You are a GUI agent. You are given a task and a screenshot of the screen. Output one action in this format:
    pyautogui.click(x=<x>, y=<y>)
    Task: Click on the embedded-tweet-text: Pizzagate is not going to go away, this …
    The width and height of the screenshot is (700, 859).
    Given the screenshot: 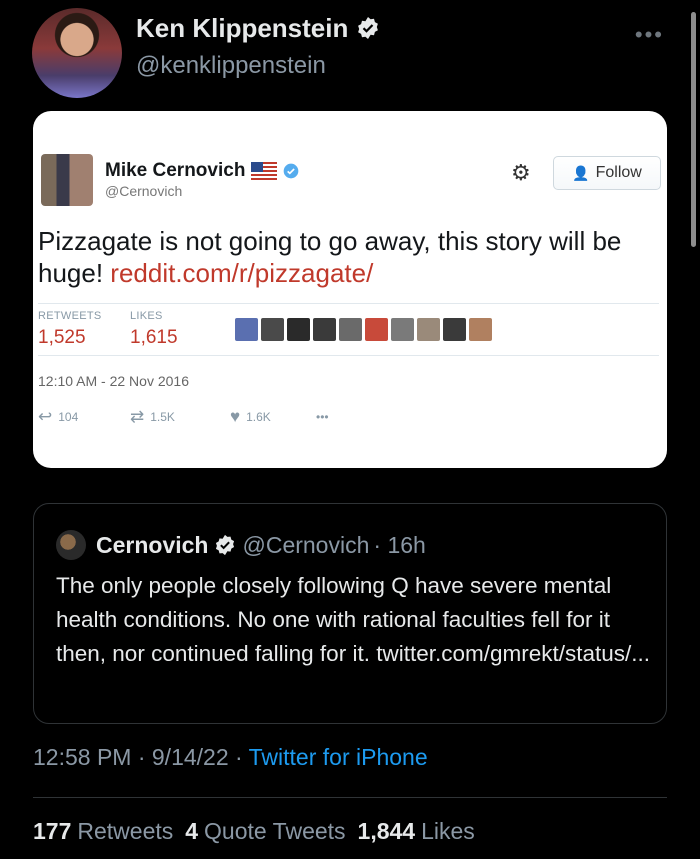 What is the action you would take?
    pyautogui.click(x=343, y=257)
    